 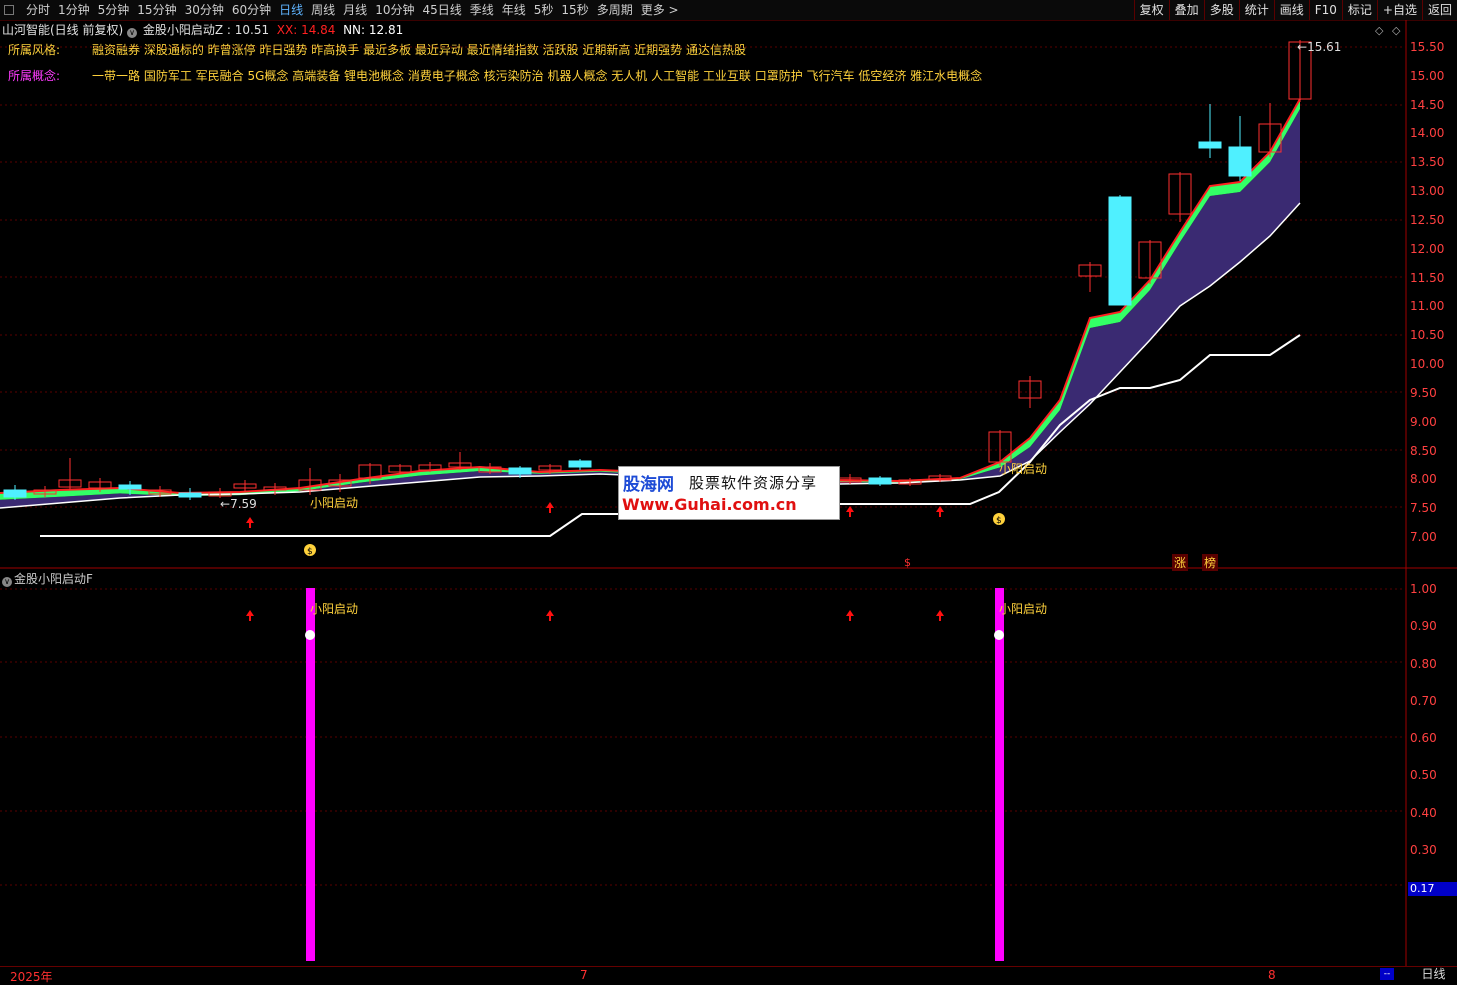 What do you see at coordinates (1423, 775) in the screenshot?
I see `indicator-tick: 0.50` at bounding box center [1423, 775].